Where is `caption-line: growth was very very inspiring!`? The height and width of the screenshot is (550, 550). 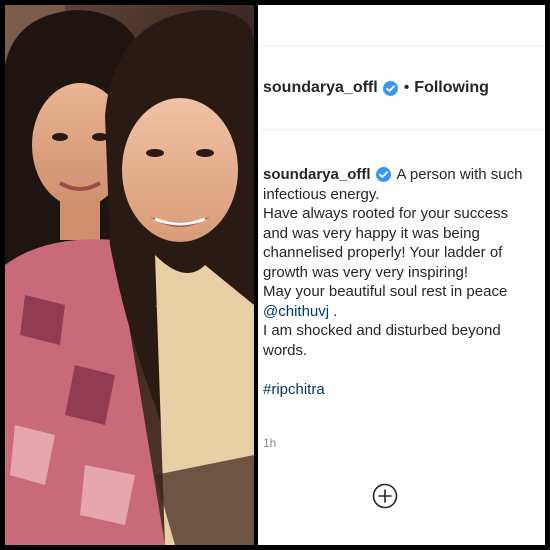 caption-line: growth was very very inspiring! is located at coordinates (366, 272).